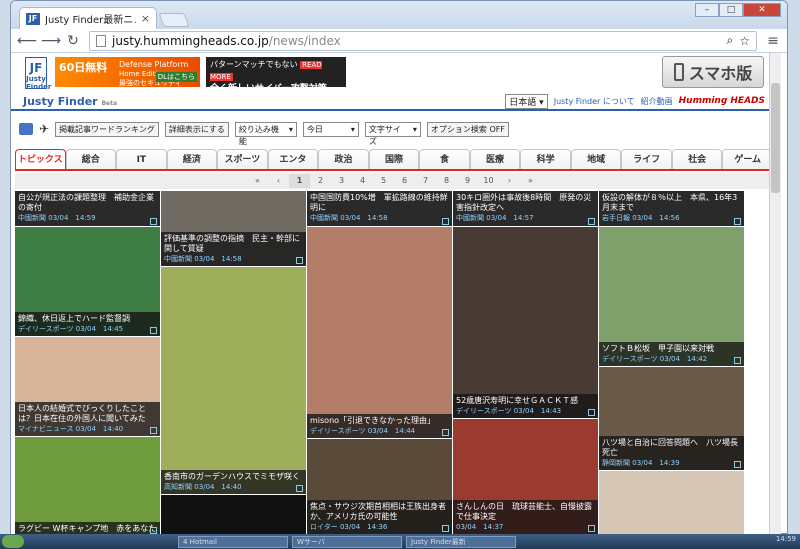 Image resolution: width=800 pixels, height=549 pixels. Describe the element at coordinates (87, 528) in the screenshot. I see `article-title: ラグビー W杯キャンプ地 赤をあなた` at that location.